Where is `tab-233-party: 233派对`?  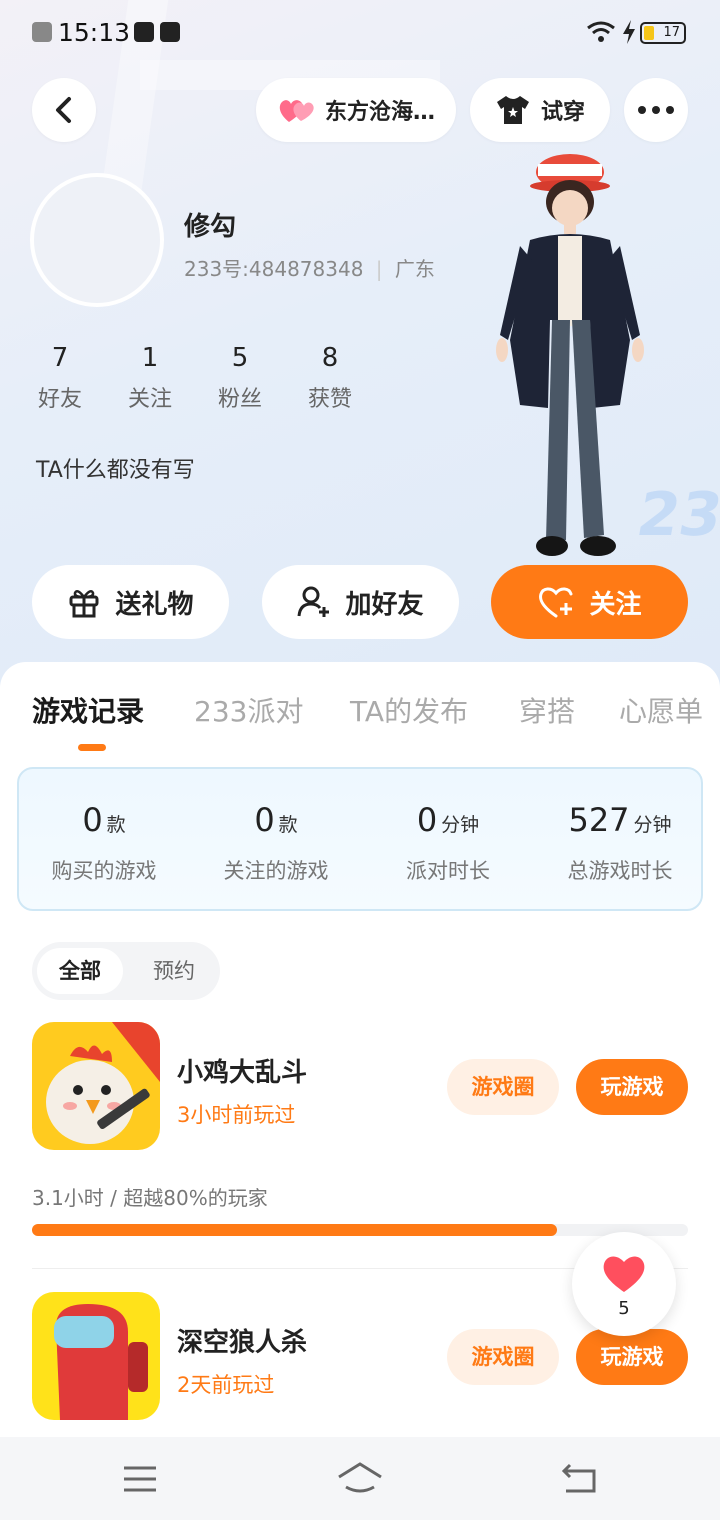
tab-233-party: 233派对 is located at coordinates (248, 710).